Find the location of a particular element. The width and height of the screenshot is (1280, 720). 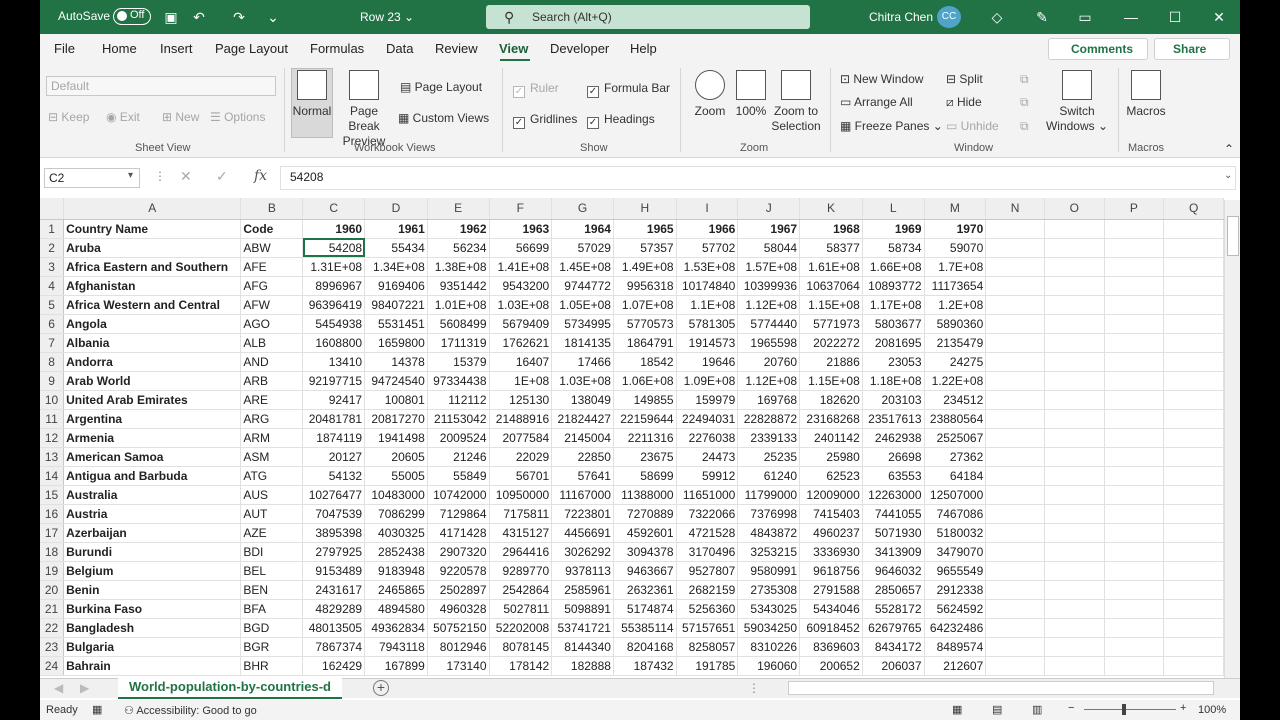

tab-view: View is located at coordinates (513, 48).